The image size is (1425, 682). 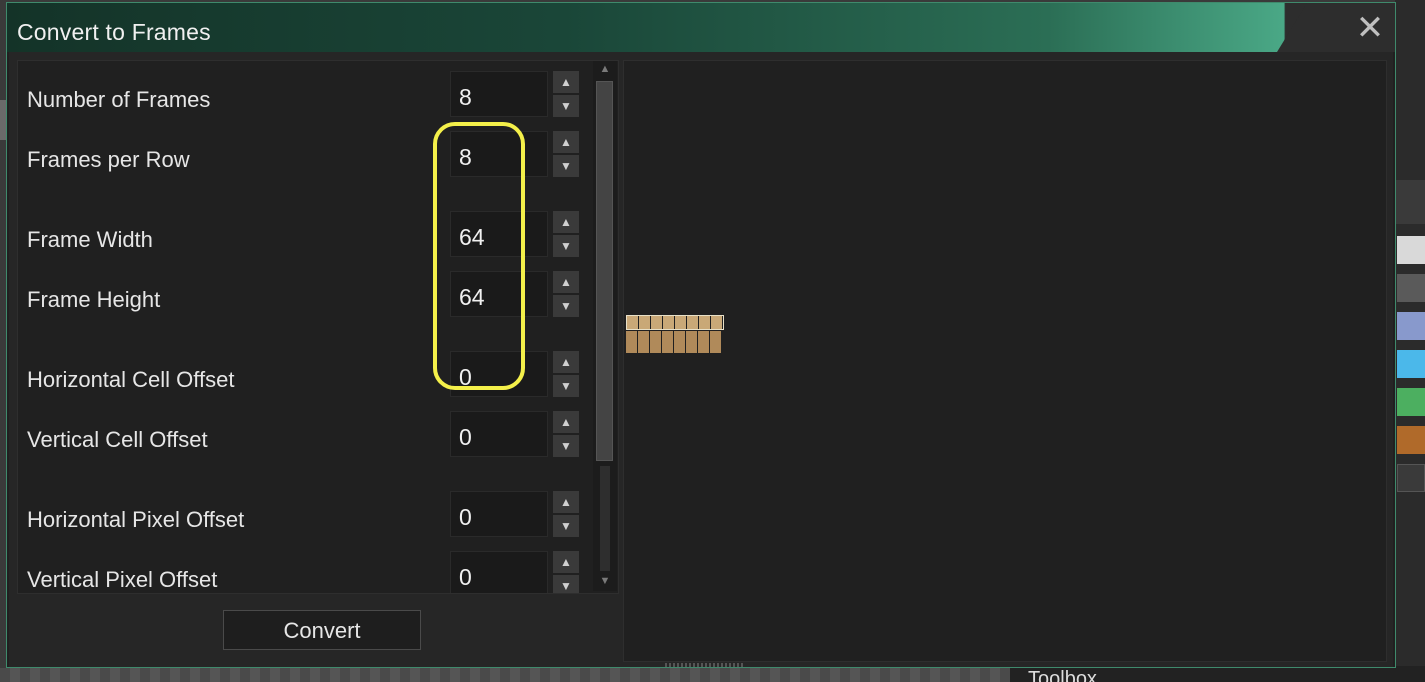 I want to click on horizontal-cell-offset-input: 0, so click(x=499, y=374).